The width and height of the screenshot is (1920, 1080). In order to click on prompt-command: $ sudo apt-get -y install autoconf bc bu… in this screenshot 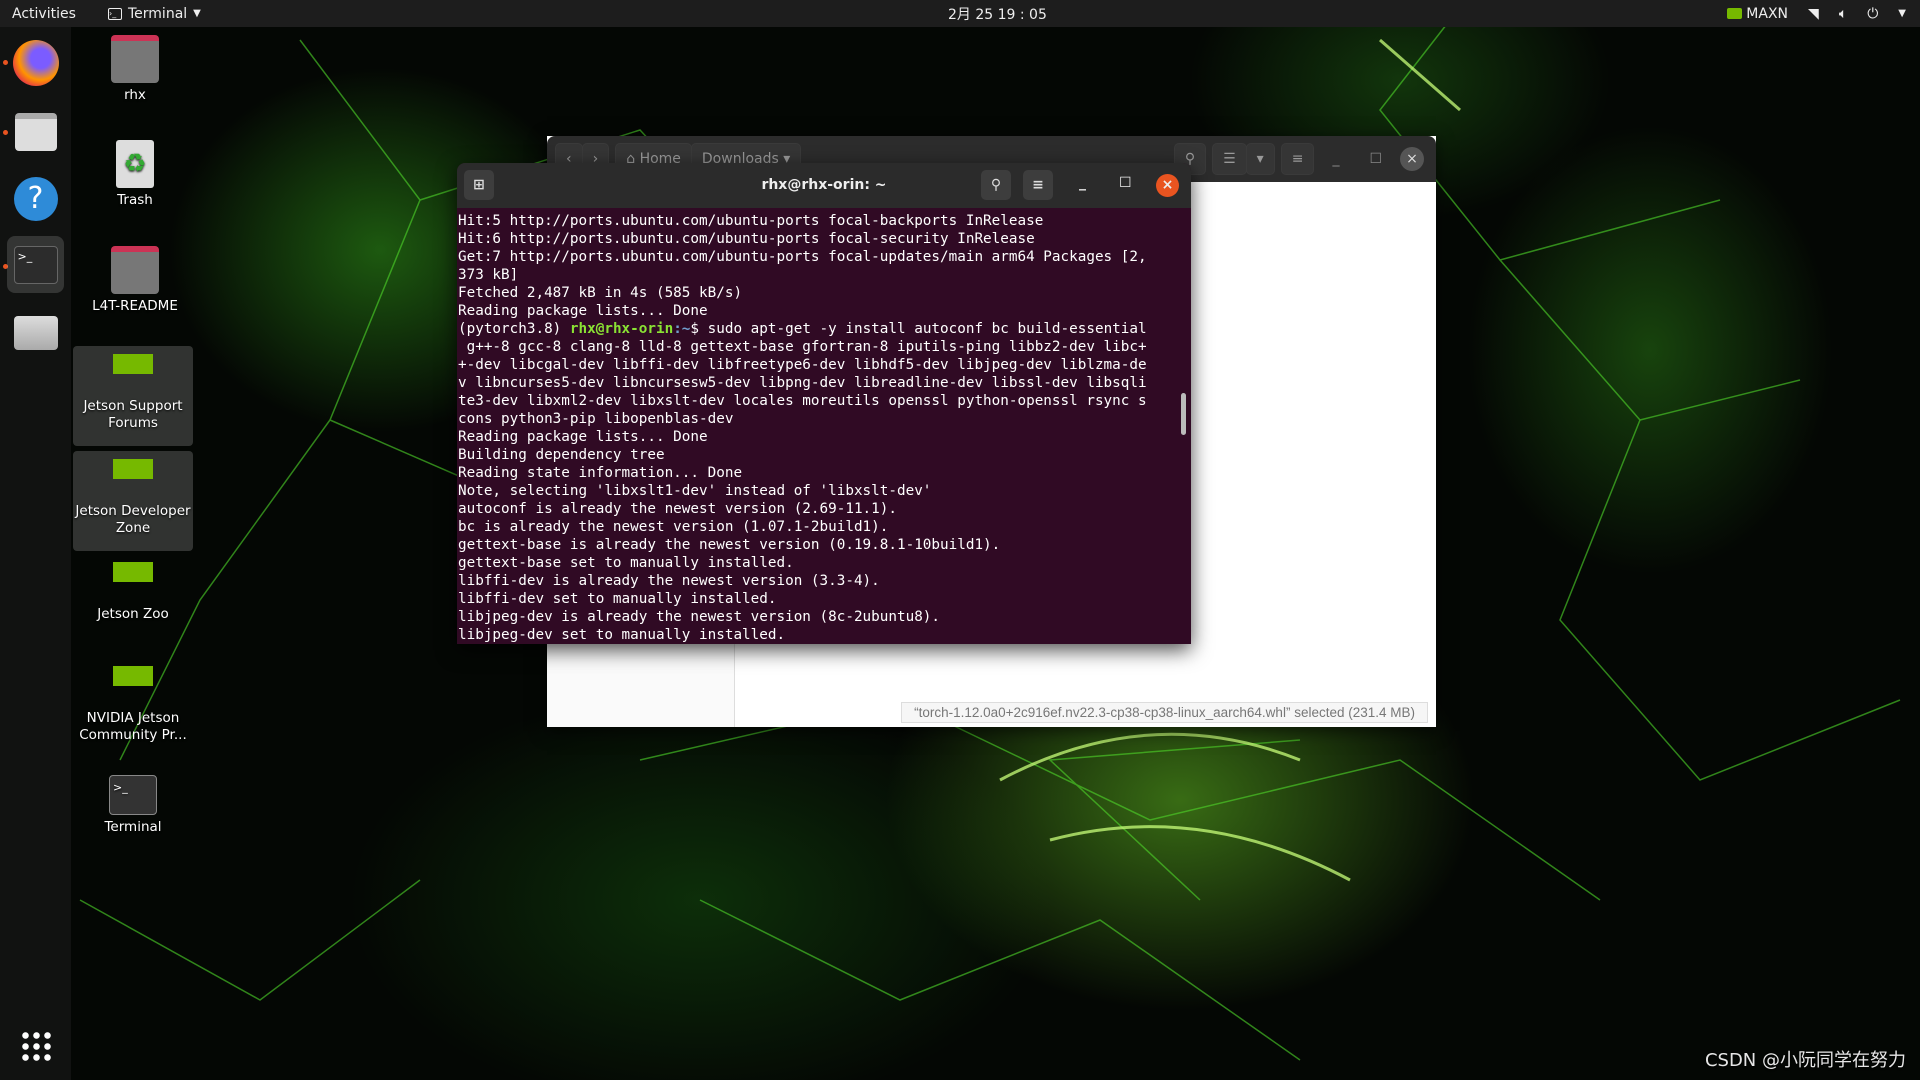, I will do `click(918, 329)`.